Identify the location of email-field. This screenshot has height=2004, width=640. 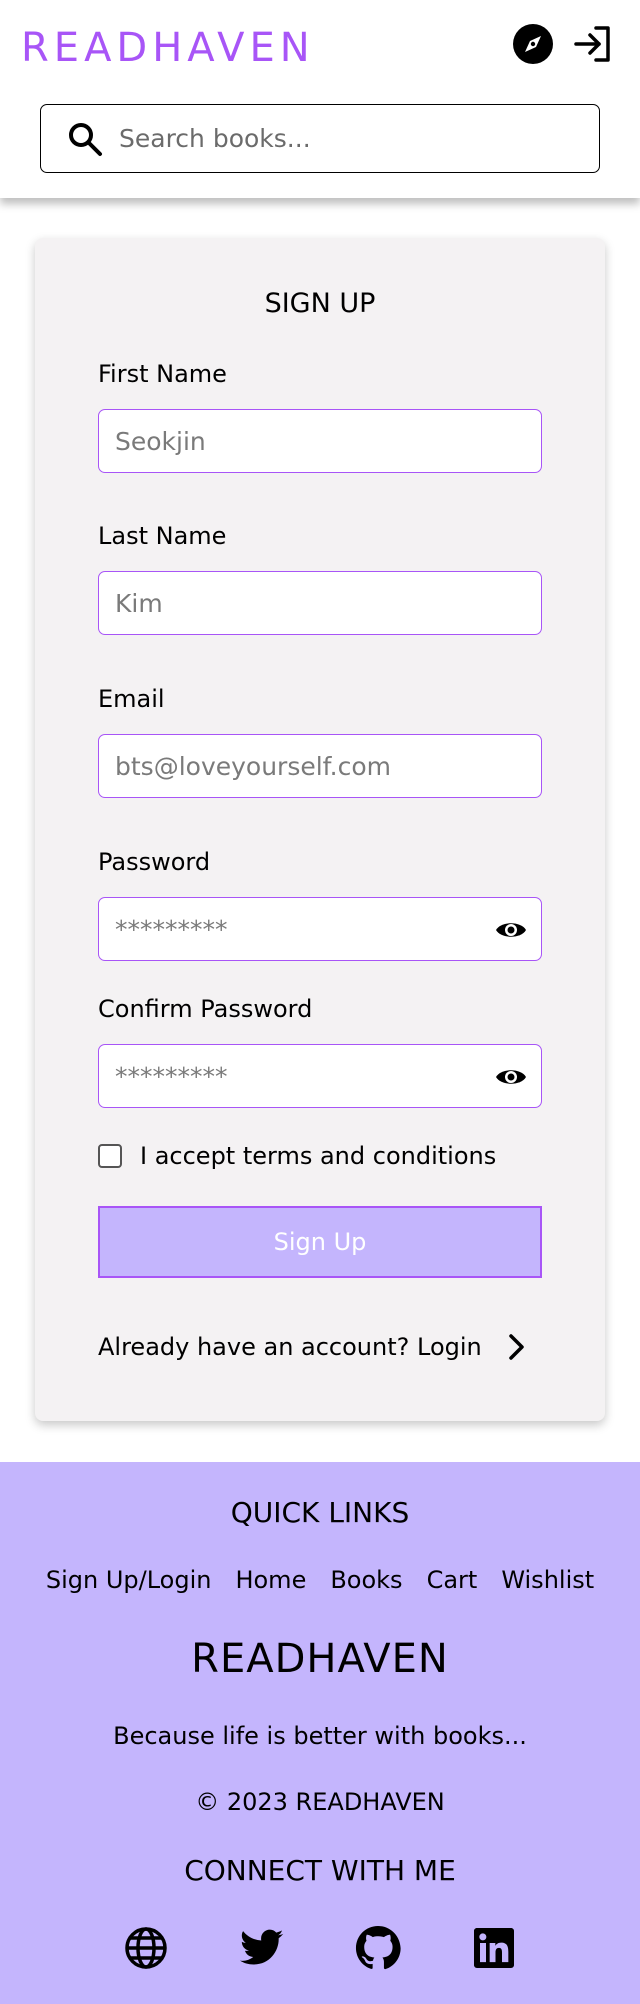
(320, 766).